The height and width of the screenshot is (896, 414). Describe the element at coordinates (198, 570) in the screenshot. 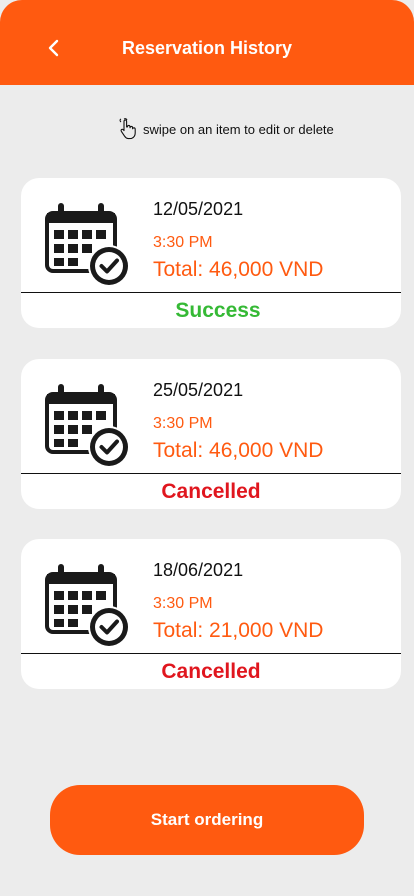

I see `reservation-date: 18/06/2021` at that location.